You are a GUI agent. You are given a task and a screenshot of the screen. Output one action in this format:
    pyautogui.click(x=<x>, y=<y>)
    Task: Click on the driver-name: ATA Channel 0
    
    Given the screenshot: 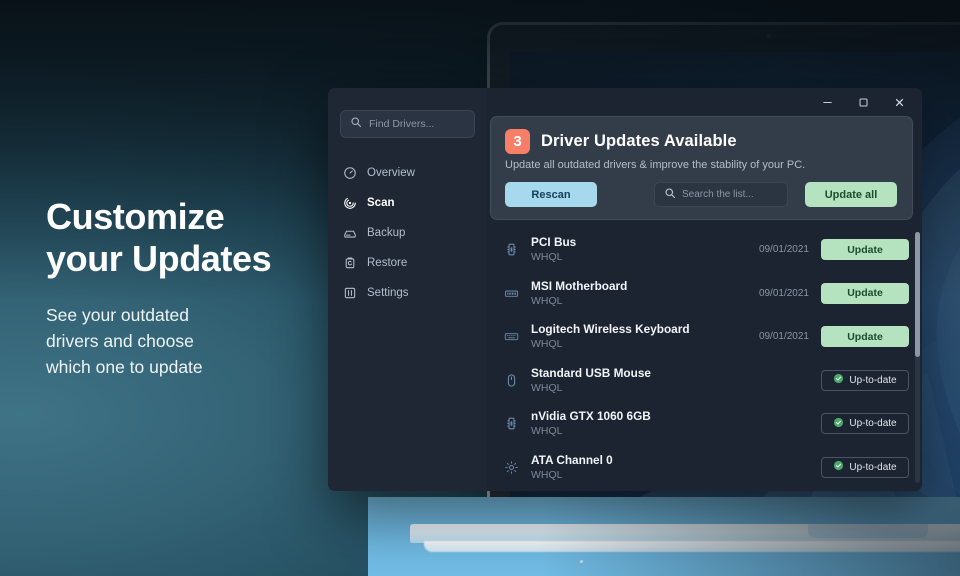 What is the action you would take?
    pyautogui.click(x=572, y=459)
    